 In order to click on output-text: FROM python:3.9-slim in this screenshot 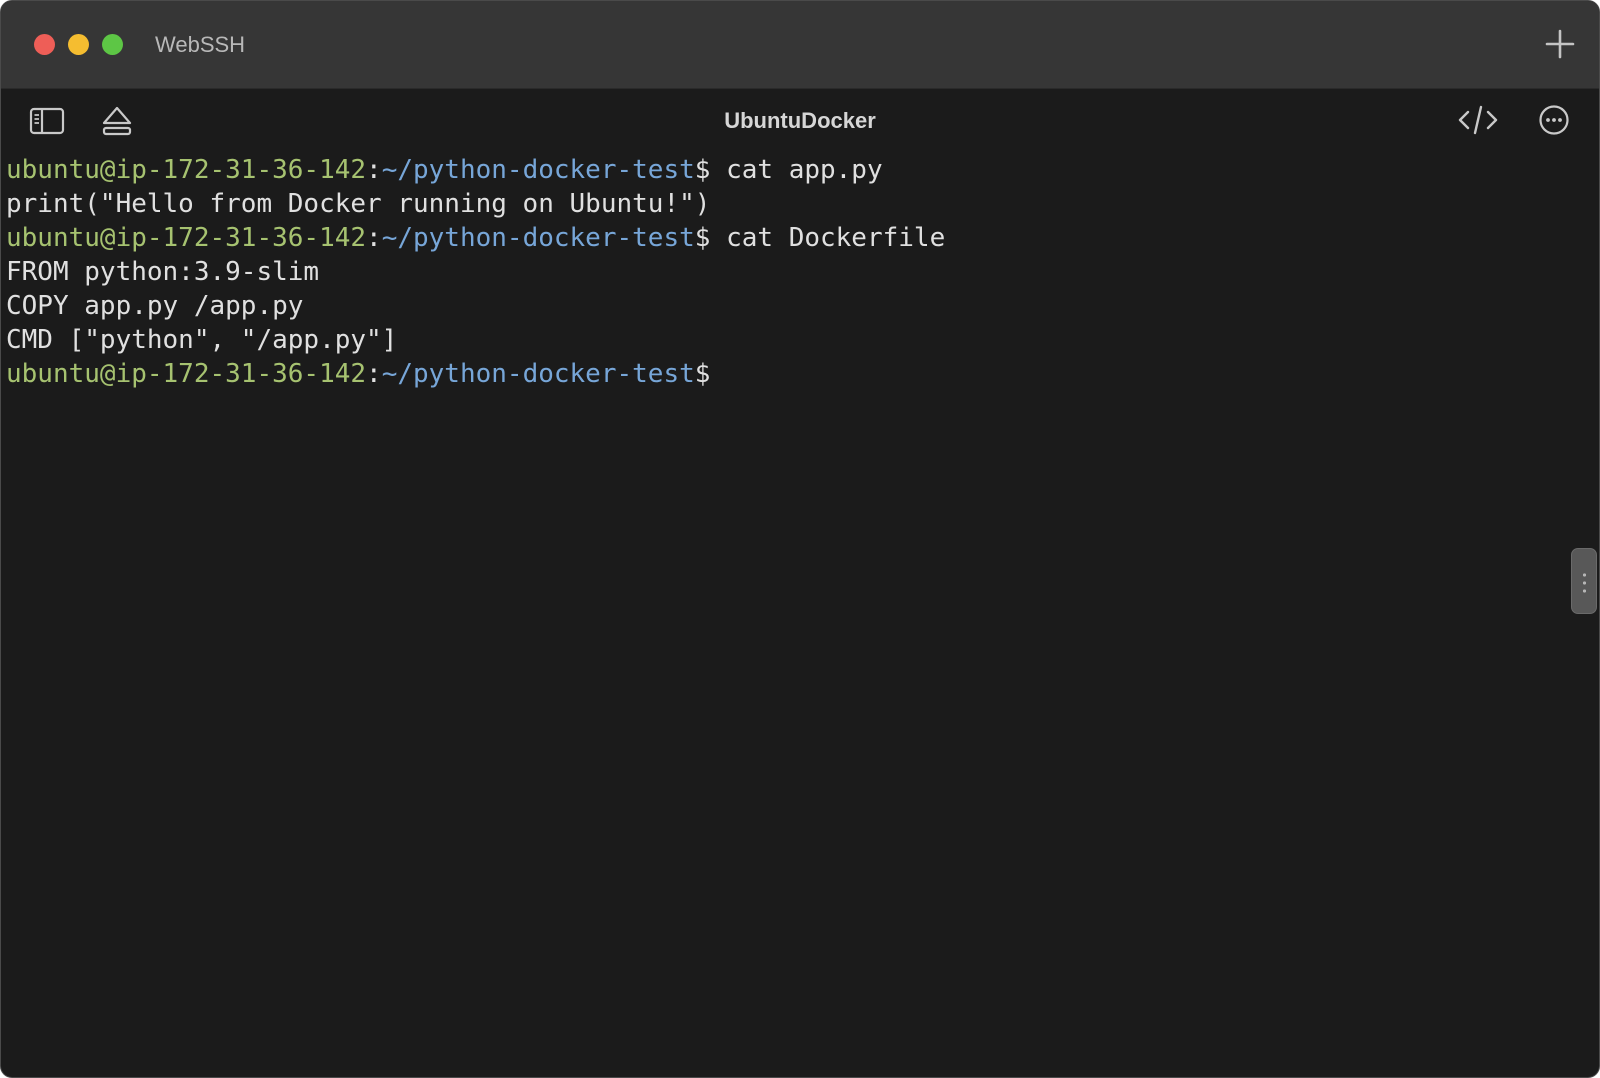, I will do `click(163, 272)`.